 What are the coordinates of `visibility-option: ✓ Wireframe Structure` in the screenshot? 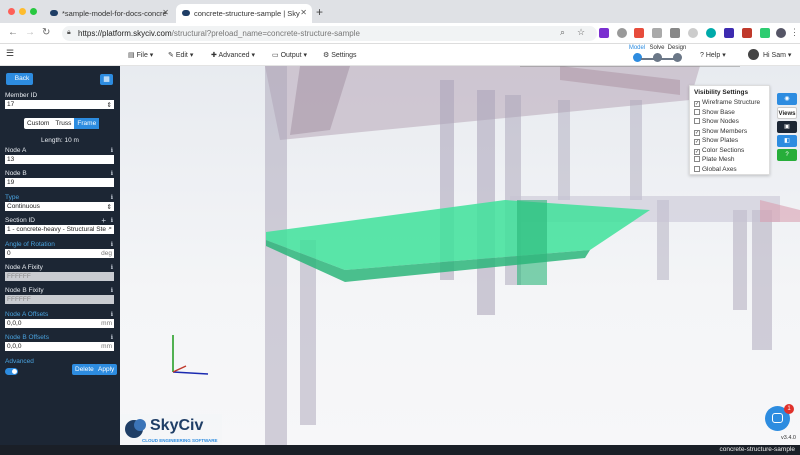 It's located at (729, 103).